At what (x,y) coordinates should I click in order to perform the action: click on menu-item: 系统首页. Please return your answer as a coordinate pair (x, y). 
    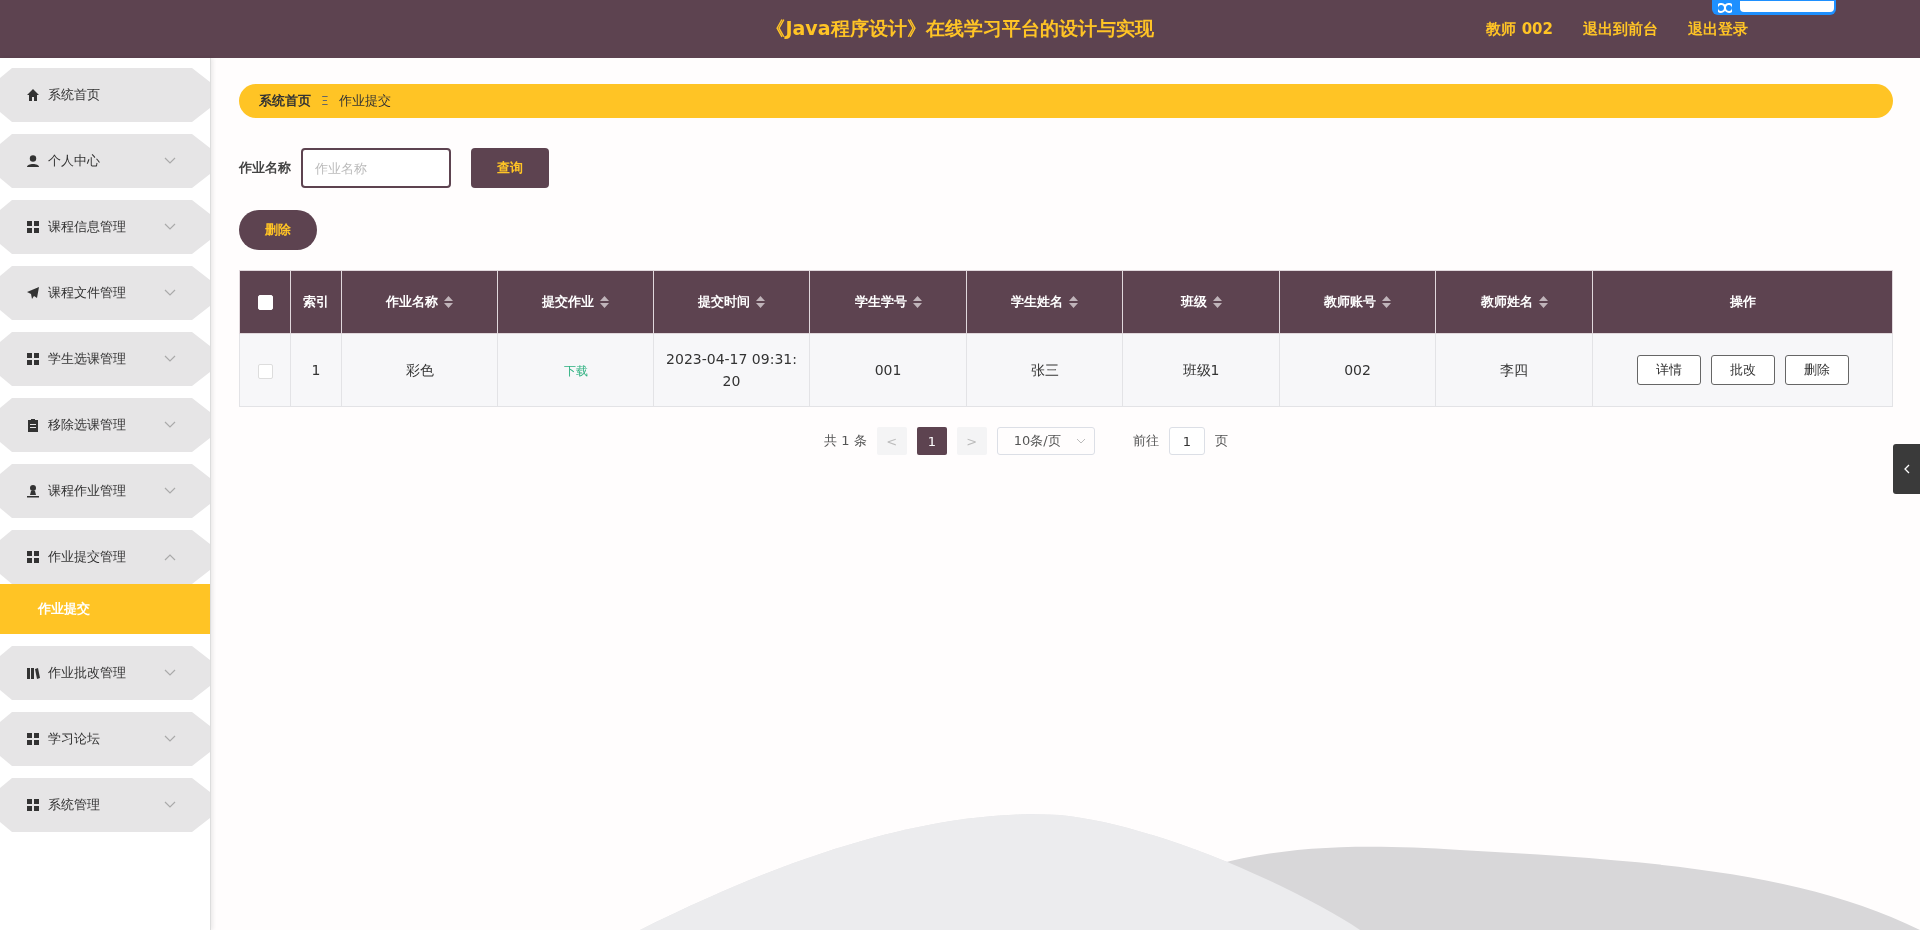
    Looking at the image, I should click on (105, 95).